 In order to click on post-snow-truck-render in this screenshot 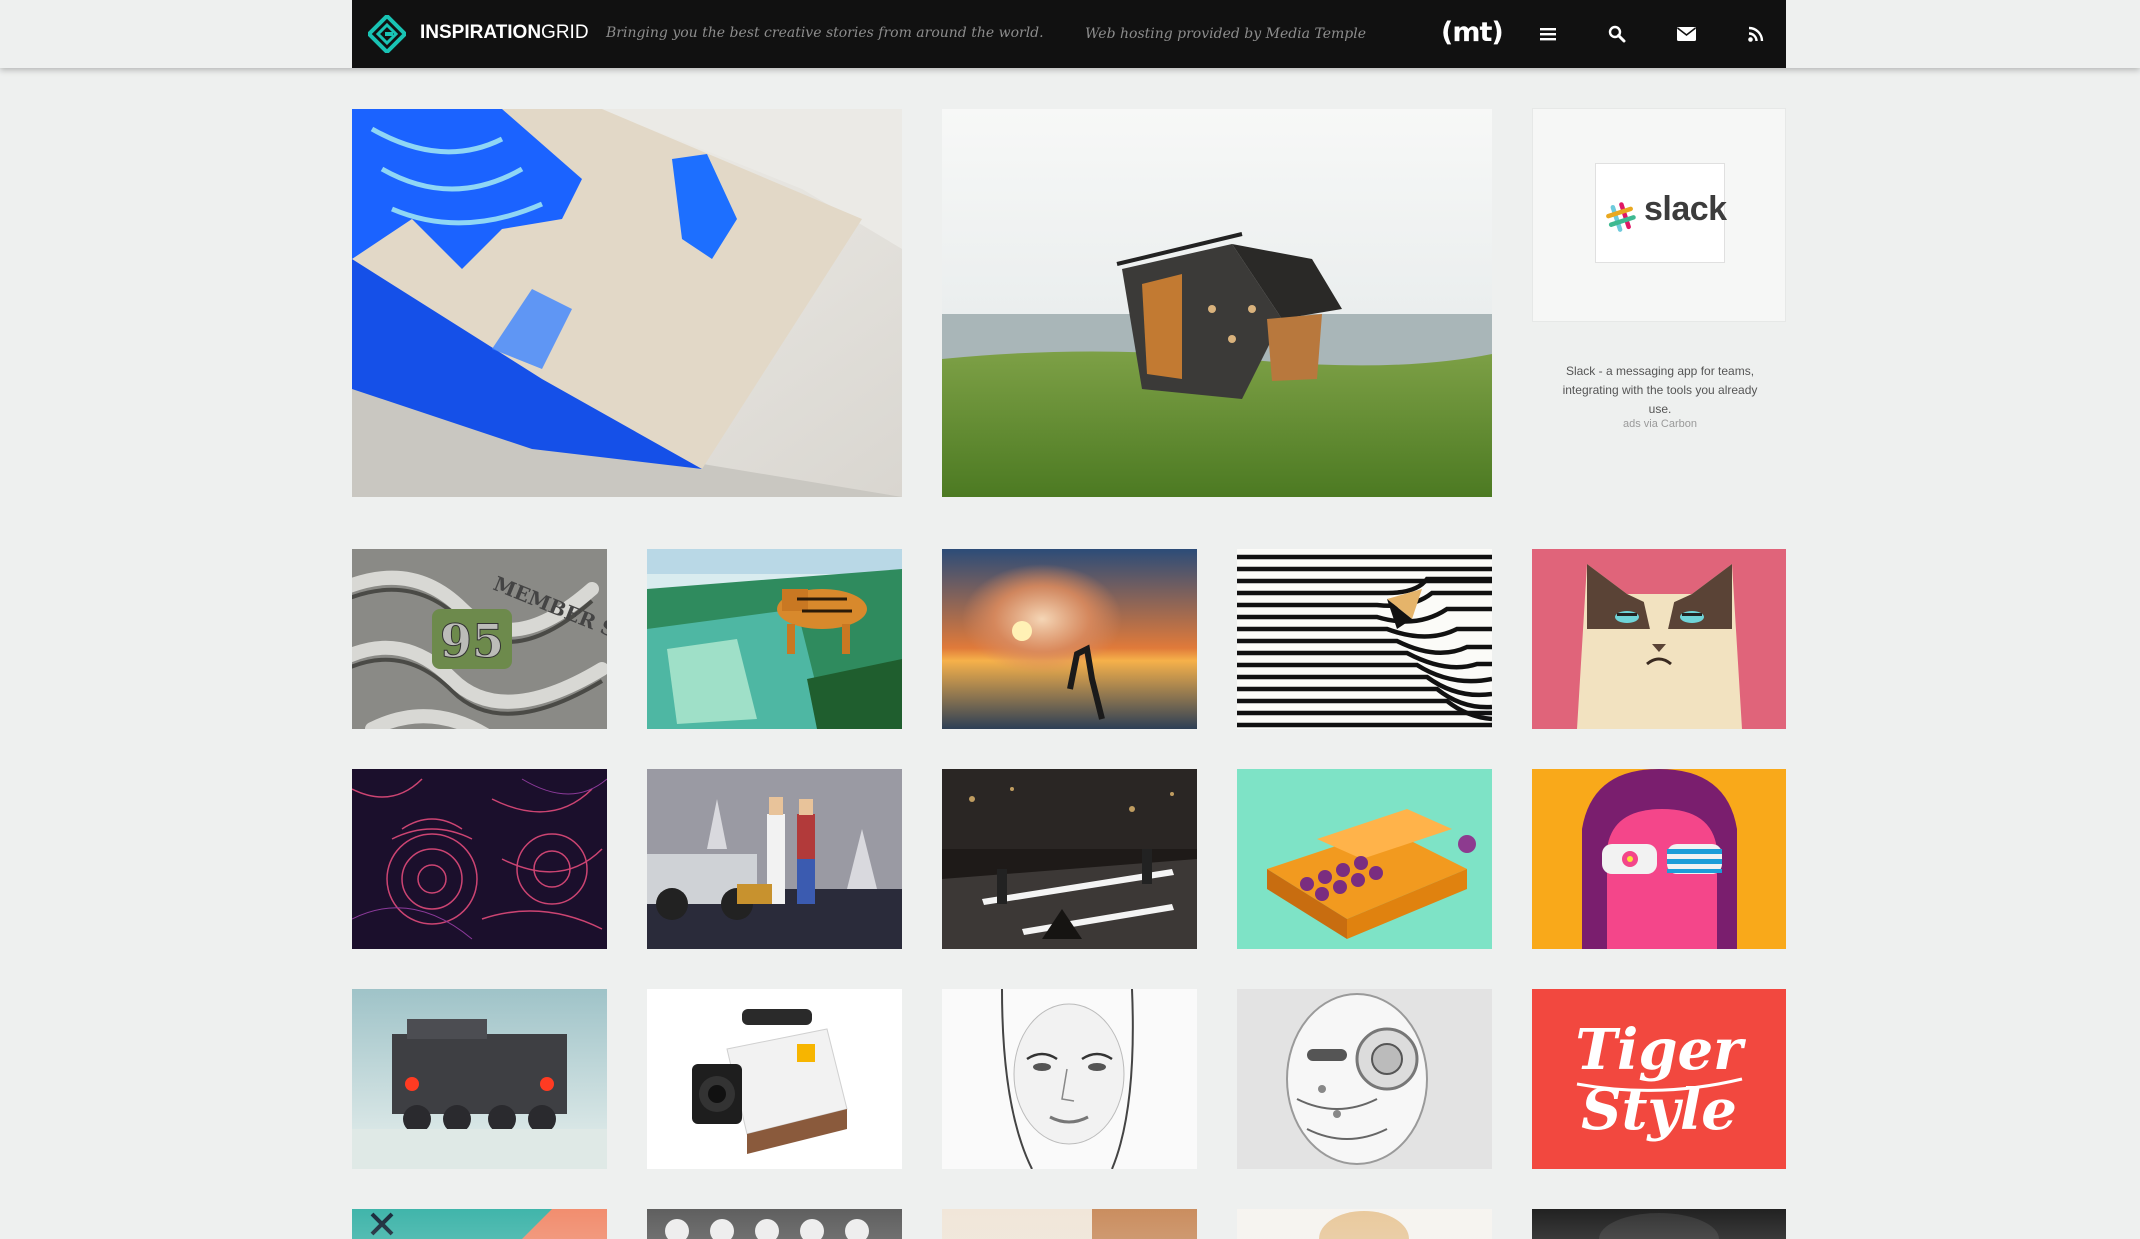, I will do `click(479, 1079)`.